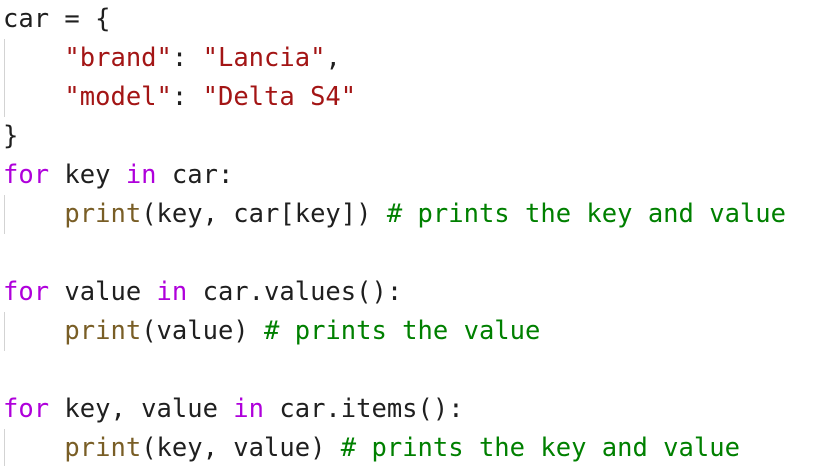 Image resolution: width=818 pixels, height=466 pixels. I want to click on arguments-token: (key, value), so click(241, 448).